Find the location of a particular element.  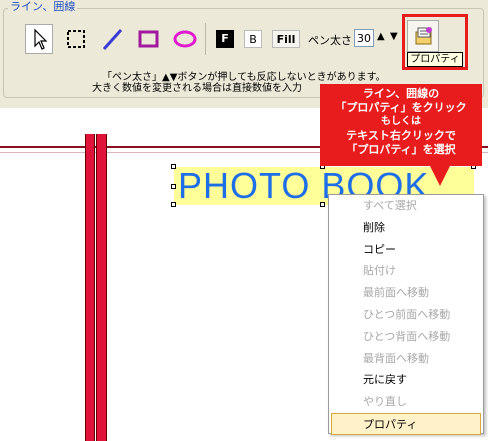

pen-width-input is located at coordinates (364, 38).